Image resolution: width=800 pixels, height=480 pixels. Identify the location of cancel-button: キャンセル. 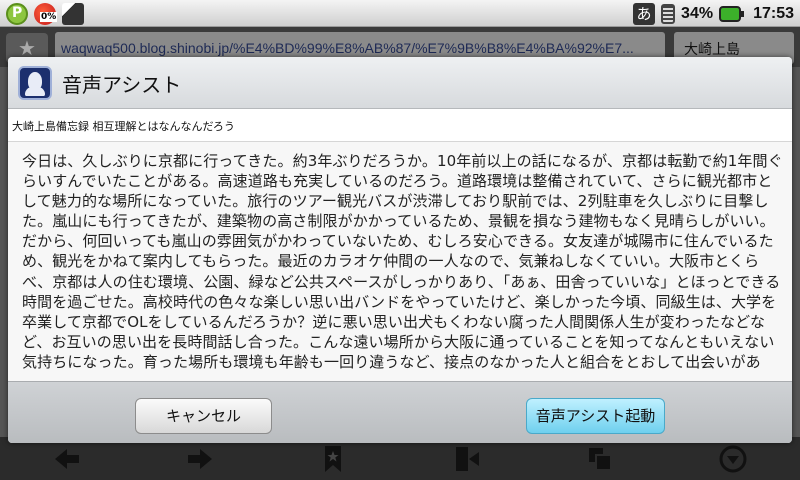
(203, 416).